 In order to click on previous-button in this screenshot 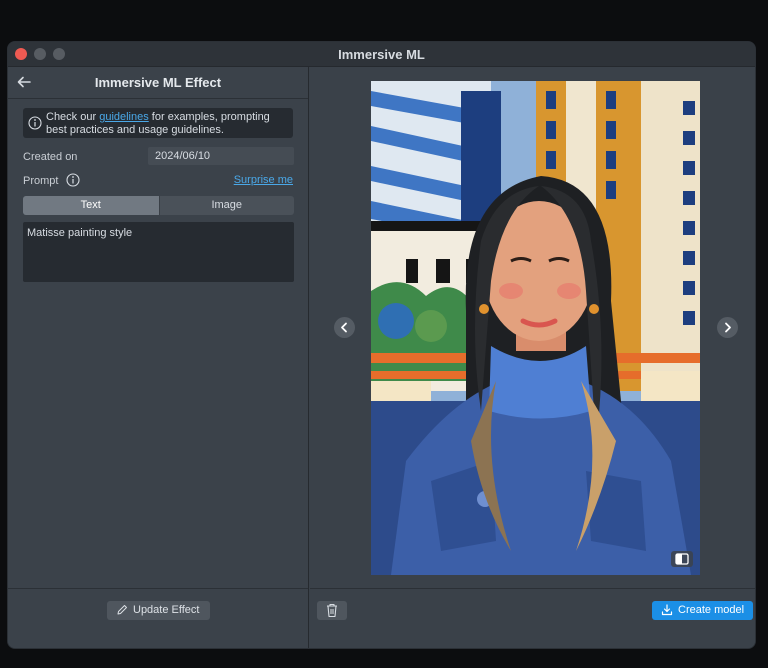, I will do `click(344, 327)`.